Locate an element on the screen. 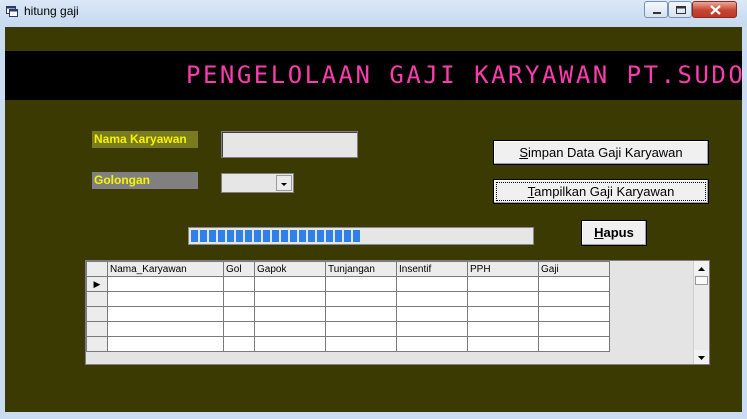  maximize-button is located at coordinates (680, 9).